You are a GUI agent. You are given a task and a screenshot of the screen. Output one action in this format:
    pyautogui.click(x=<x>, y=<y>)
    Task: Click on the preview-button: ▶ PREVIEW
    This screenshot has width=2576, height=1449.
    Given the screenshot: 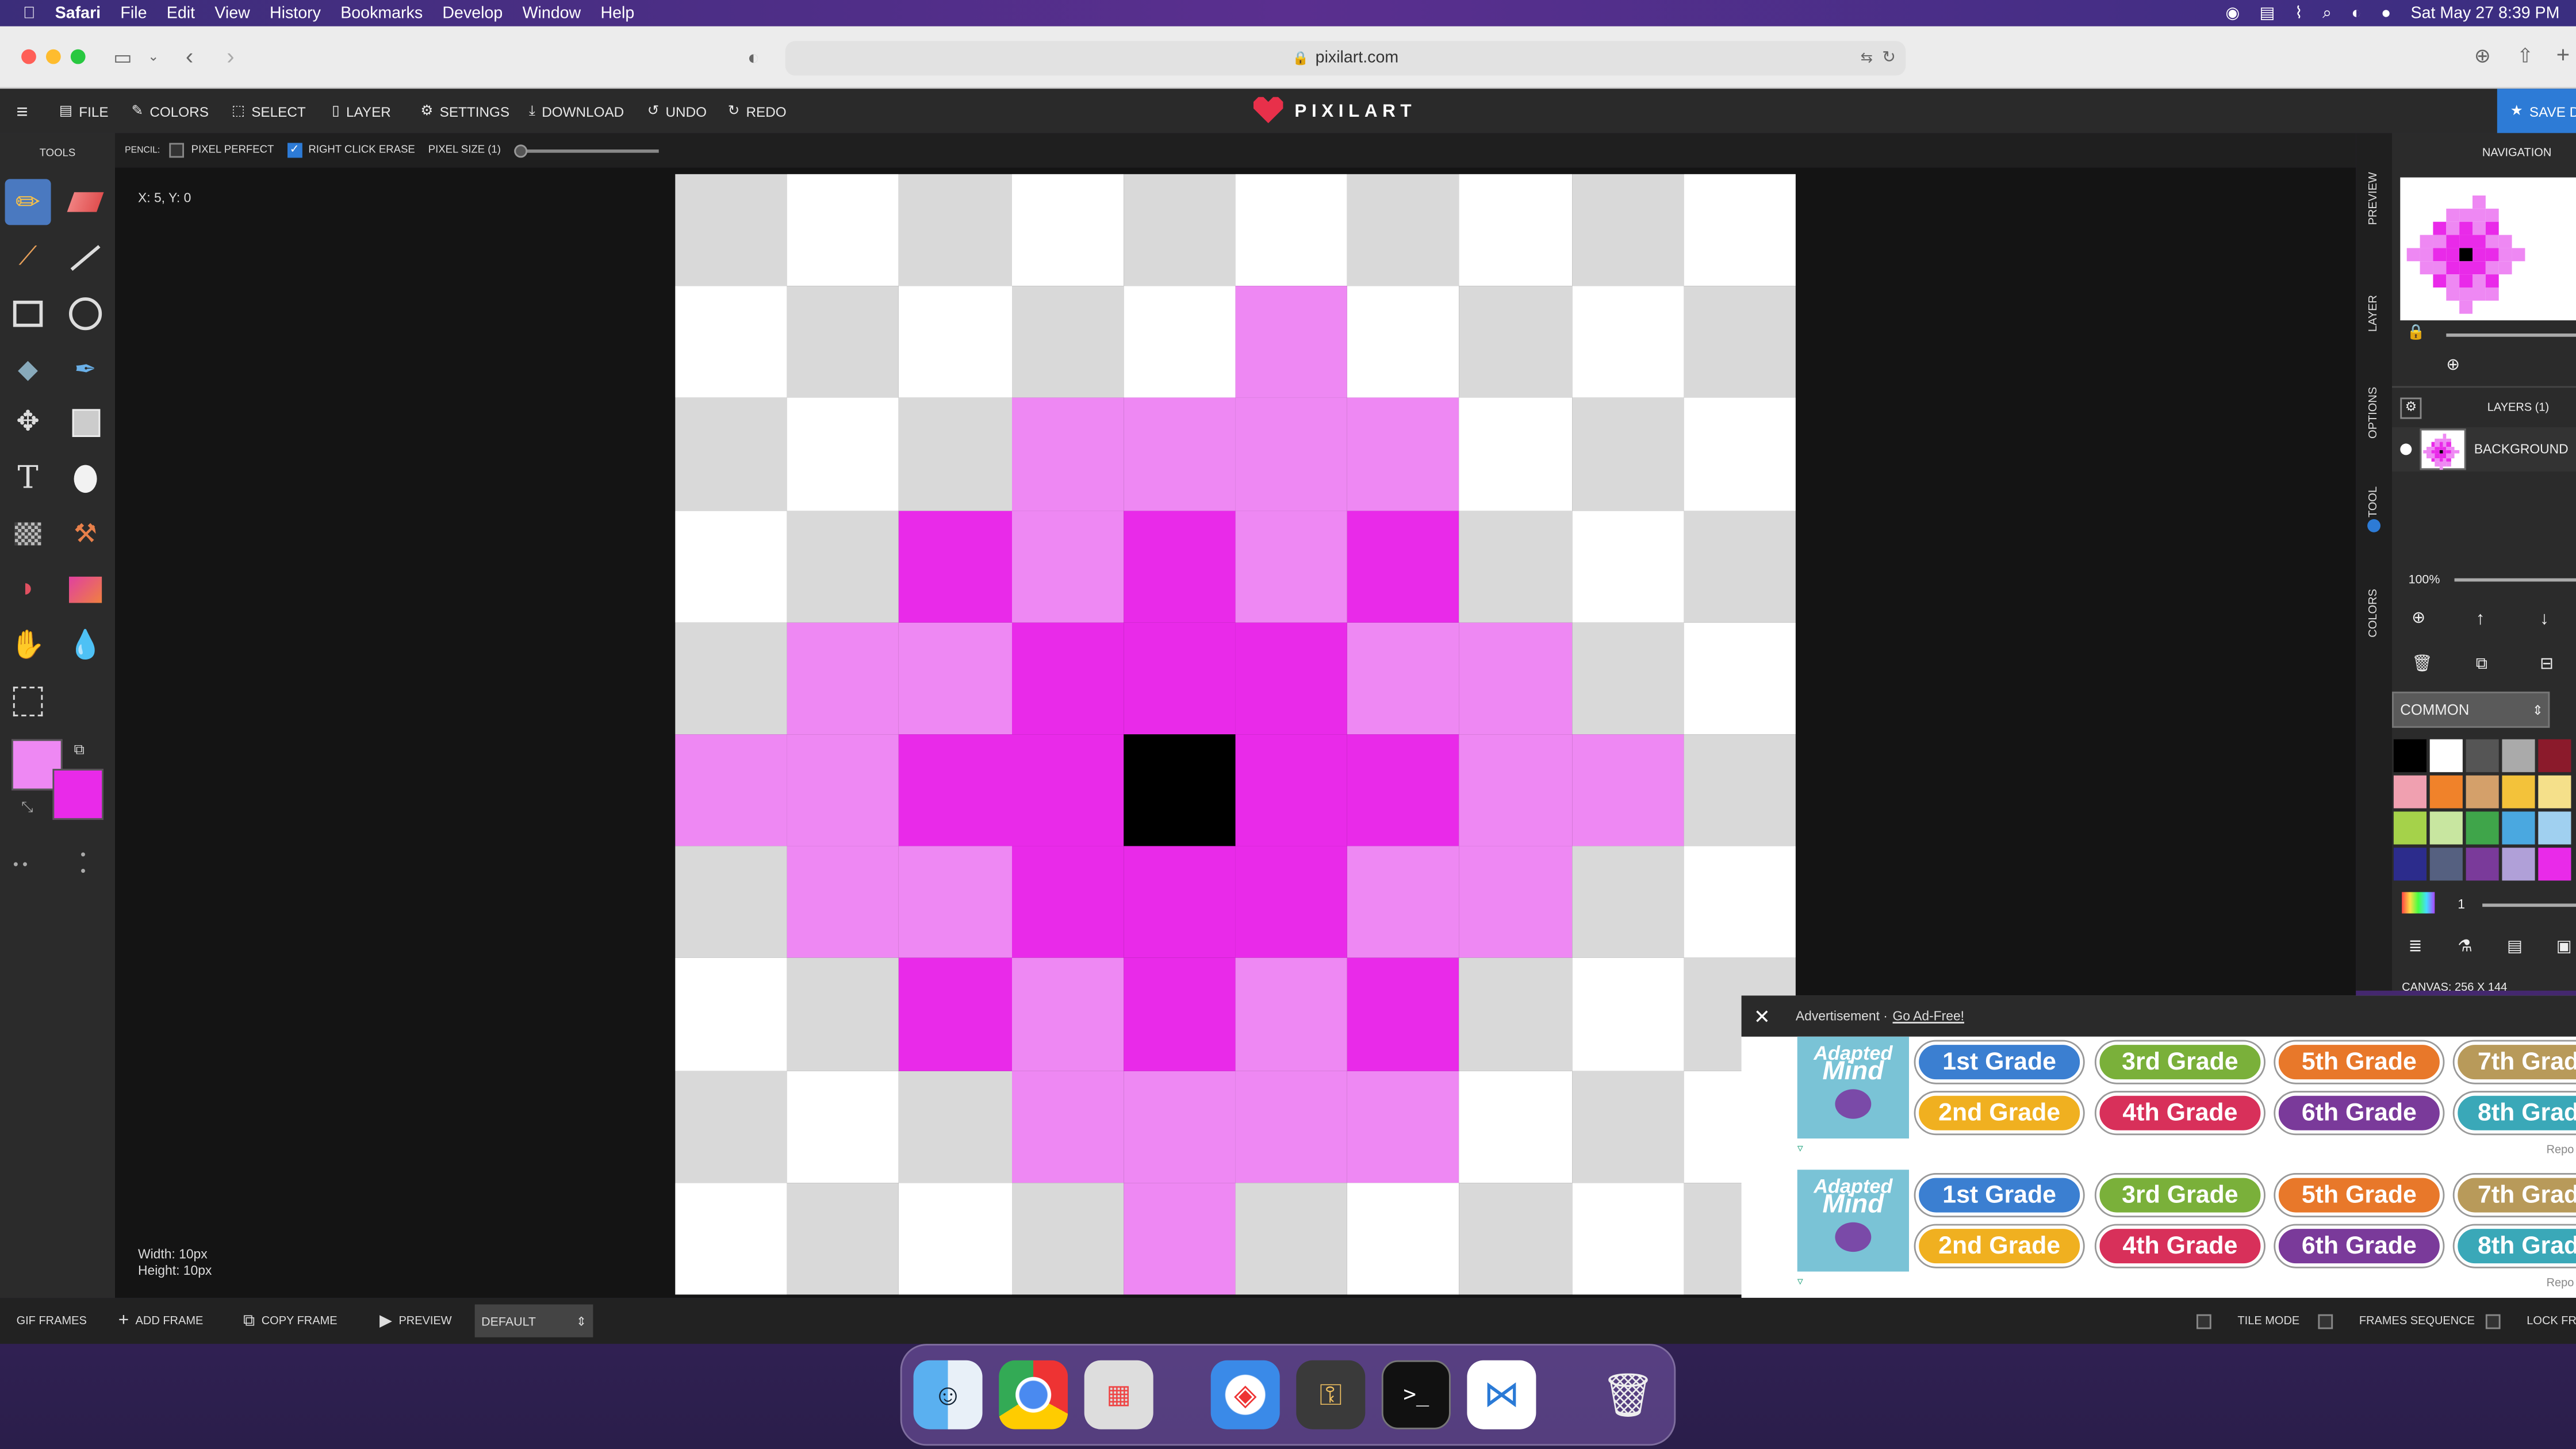 What is the action you would take?
    pyautogui.click(x=415, y=1321)
    